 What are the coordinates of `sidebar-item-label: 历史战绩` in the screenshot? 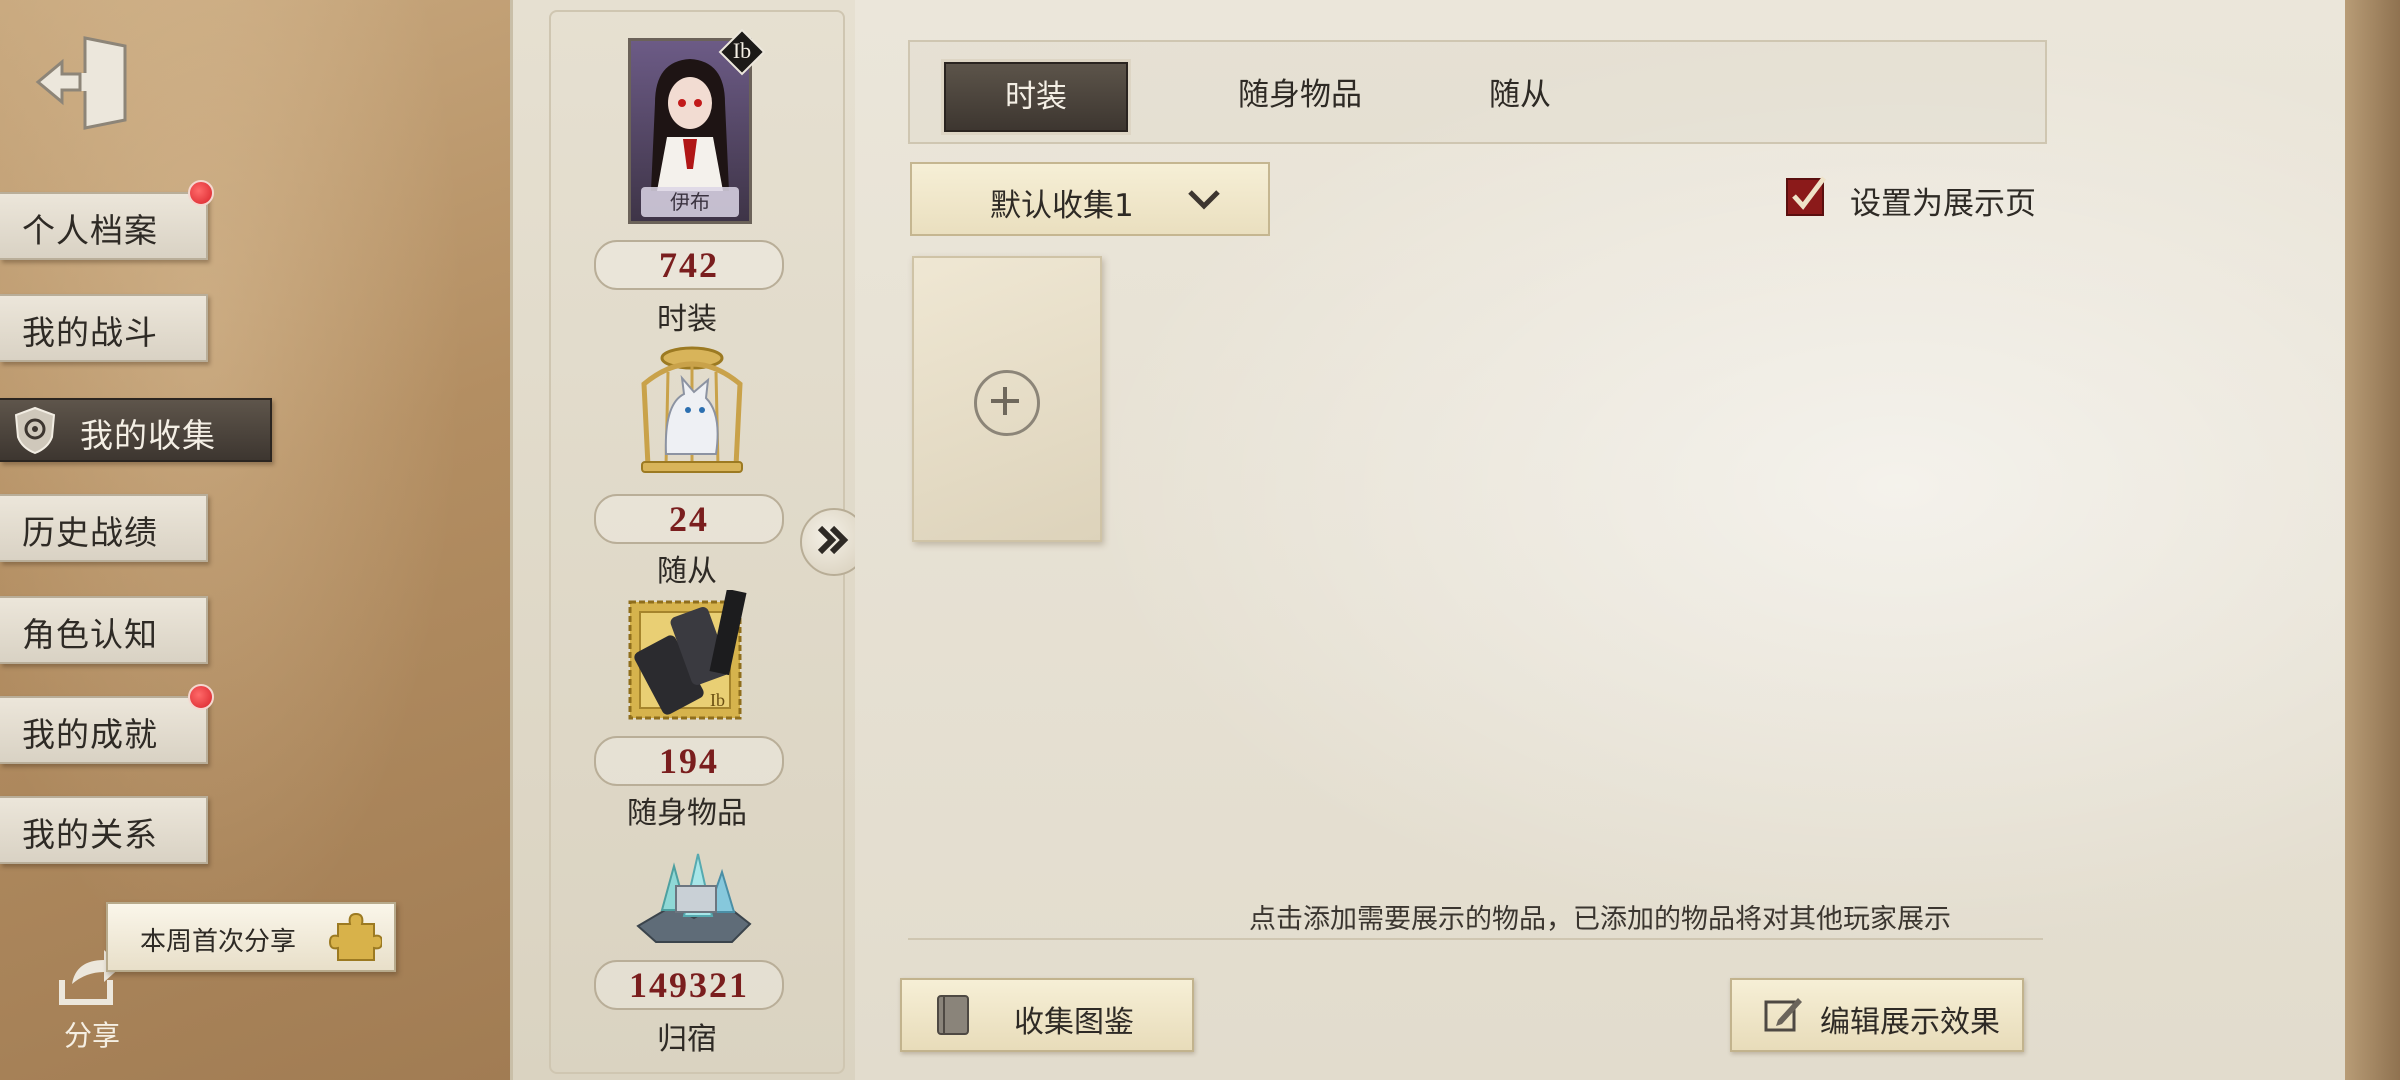 It's located at (90, 534).